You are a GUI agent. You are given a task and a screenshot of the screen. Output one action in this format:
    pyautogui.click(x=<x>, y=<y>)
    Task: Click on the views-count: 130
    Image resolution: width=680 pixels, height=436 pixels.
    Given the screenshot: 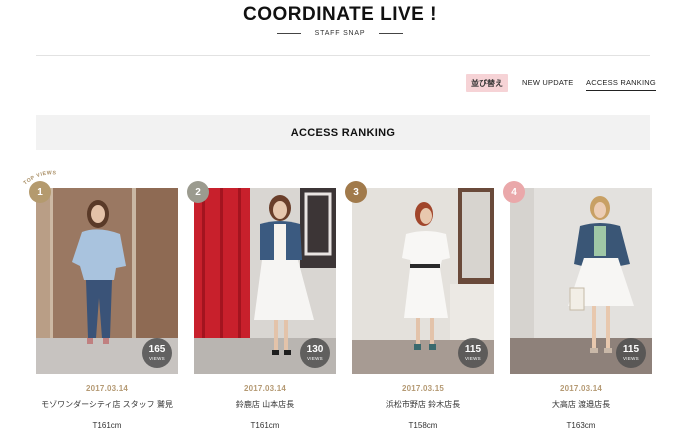 What is the action you would take?
    pyautogui.click(x=315, y=349)
    